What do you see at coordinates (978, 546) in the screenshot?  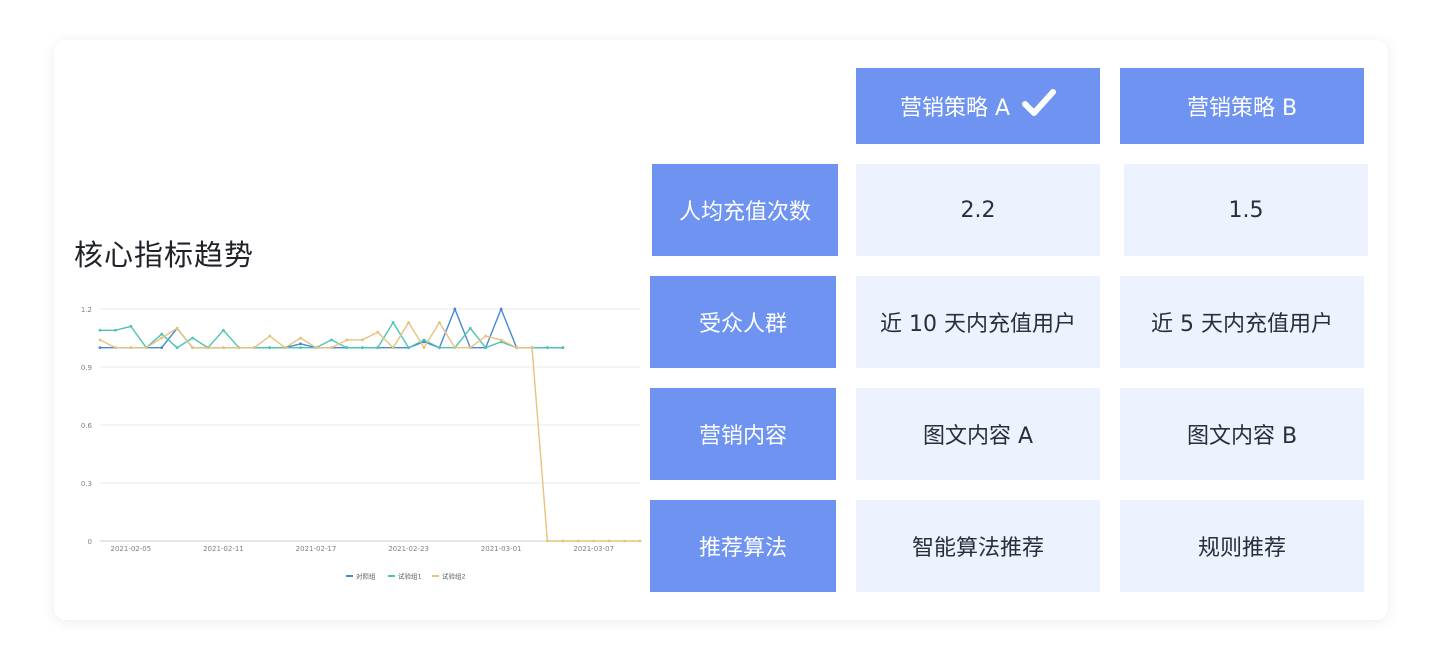 I see `cell-recommend-algorithm-a: 智能算法推荐` at bounding box center [978, 546].